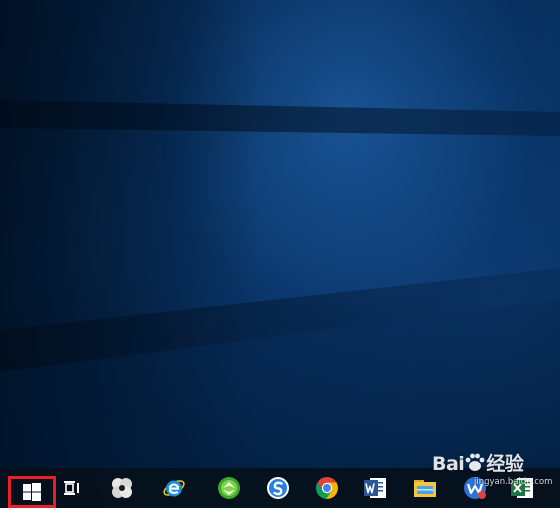 Image resolution: width=560 pixels, height=508 pixels. I want to click on chrome-icon, so click(327, 488).